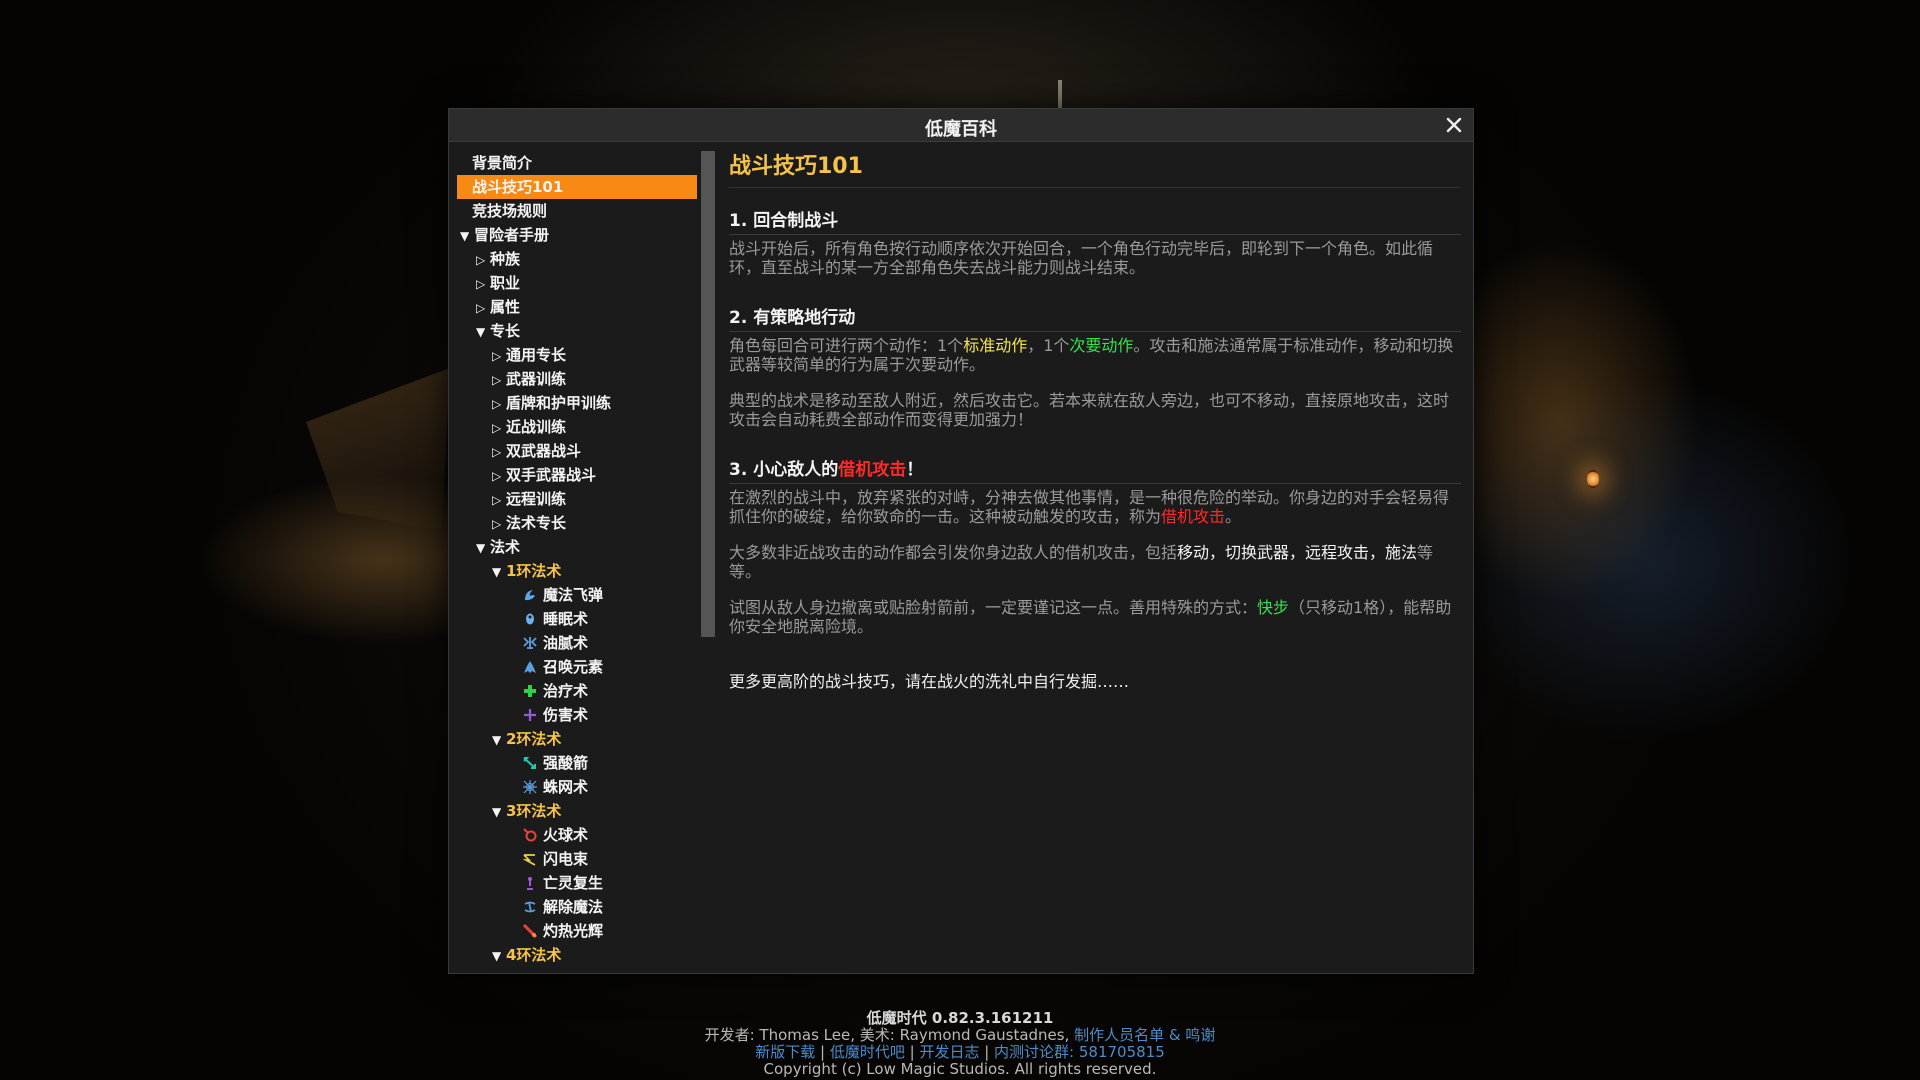 This screenshot has width=1920, height=1080. Describe the element at coordinates (577, 643) in the screenshot. I see `tree-item-grease: 油腻术` at that location.